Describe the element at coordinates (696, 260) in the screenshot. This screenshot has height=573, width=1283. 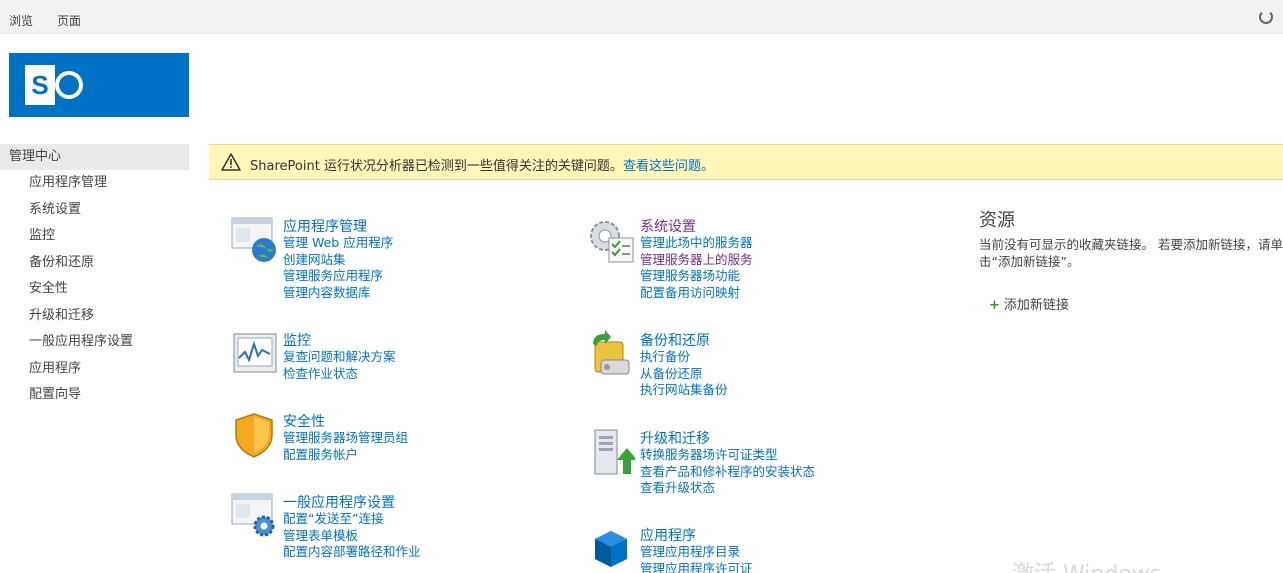
I see `manage-server-services-link: 管理服务器上的服务` at that location.